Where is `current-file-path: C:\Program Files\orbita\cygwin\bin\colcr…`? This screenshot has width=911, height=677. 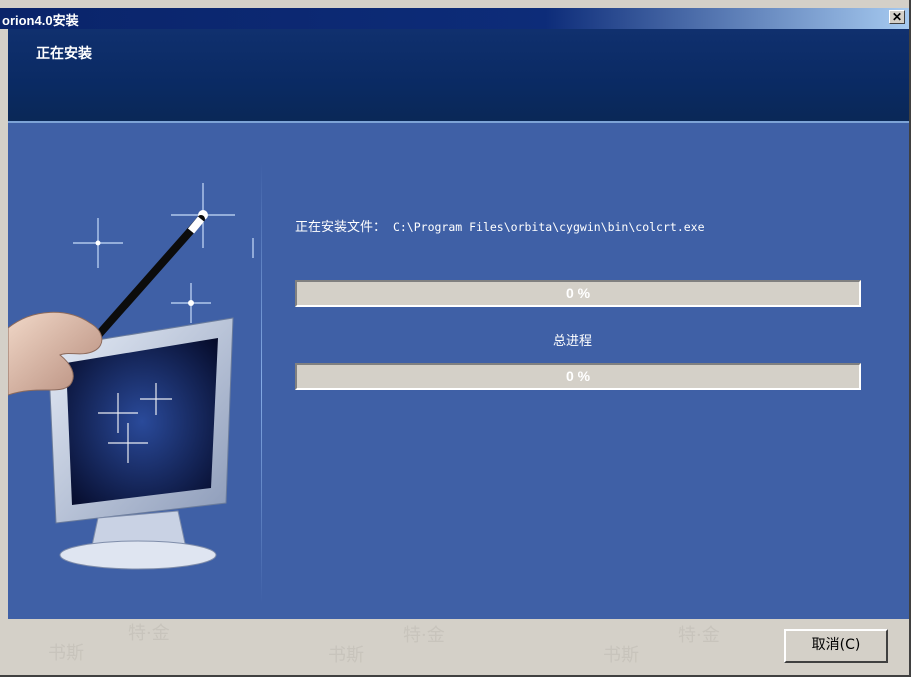
current-file-path: C:\Program Files\orbita\cygwin\bin\colcr… is located at coordinates (548, 227).